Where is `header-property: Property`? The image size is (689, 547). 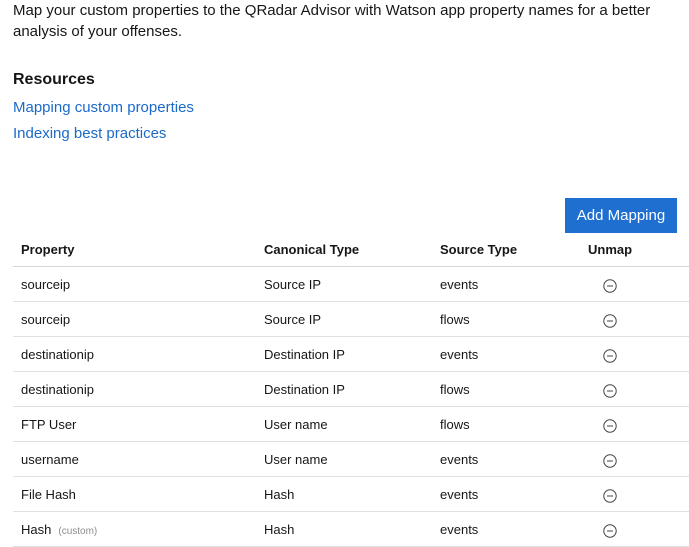
header-property: Property is located at coordinates (47, 249).